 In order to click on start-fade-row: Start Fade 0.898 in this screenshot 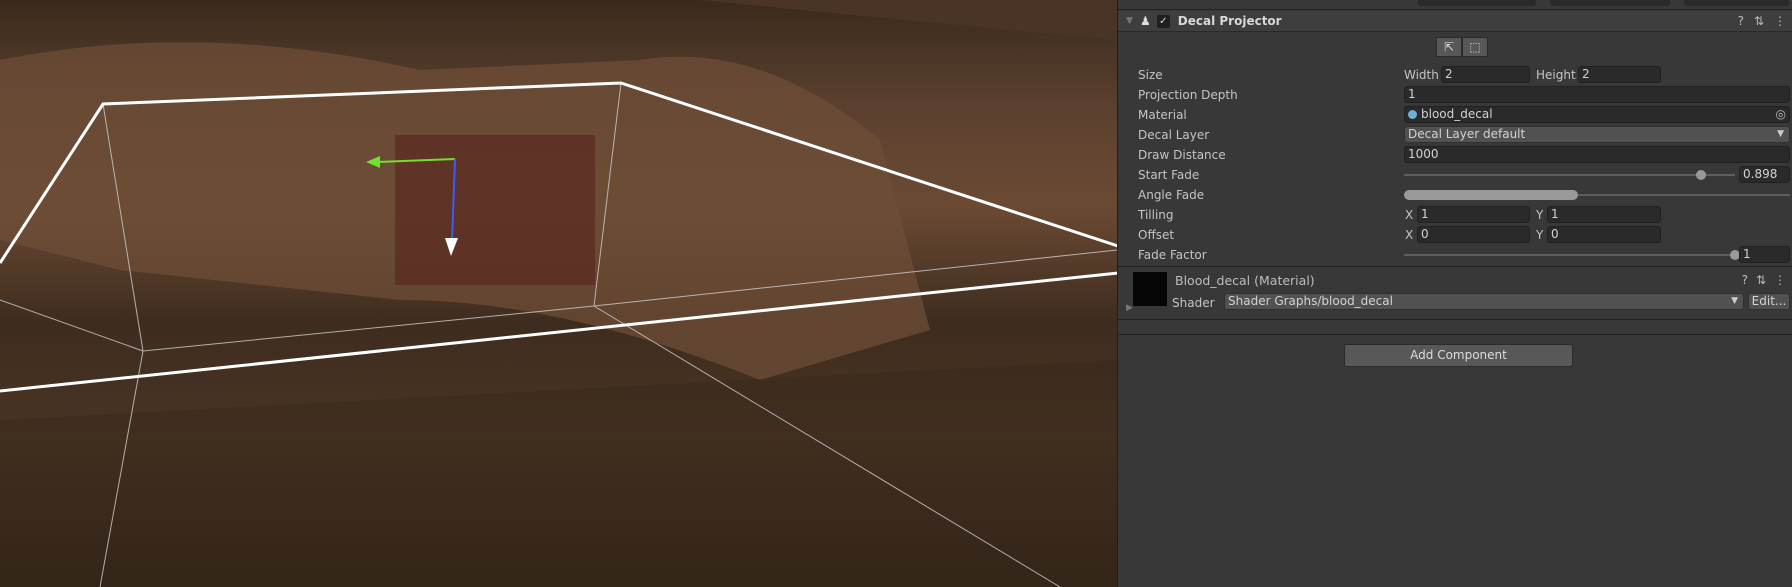, I will do `click(1455, 175)`.